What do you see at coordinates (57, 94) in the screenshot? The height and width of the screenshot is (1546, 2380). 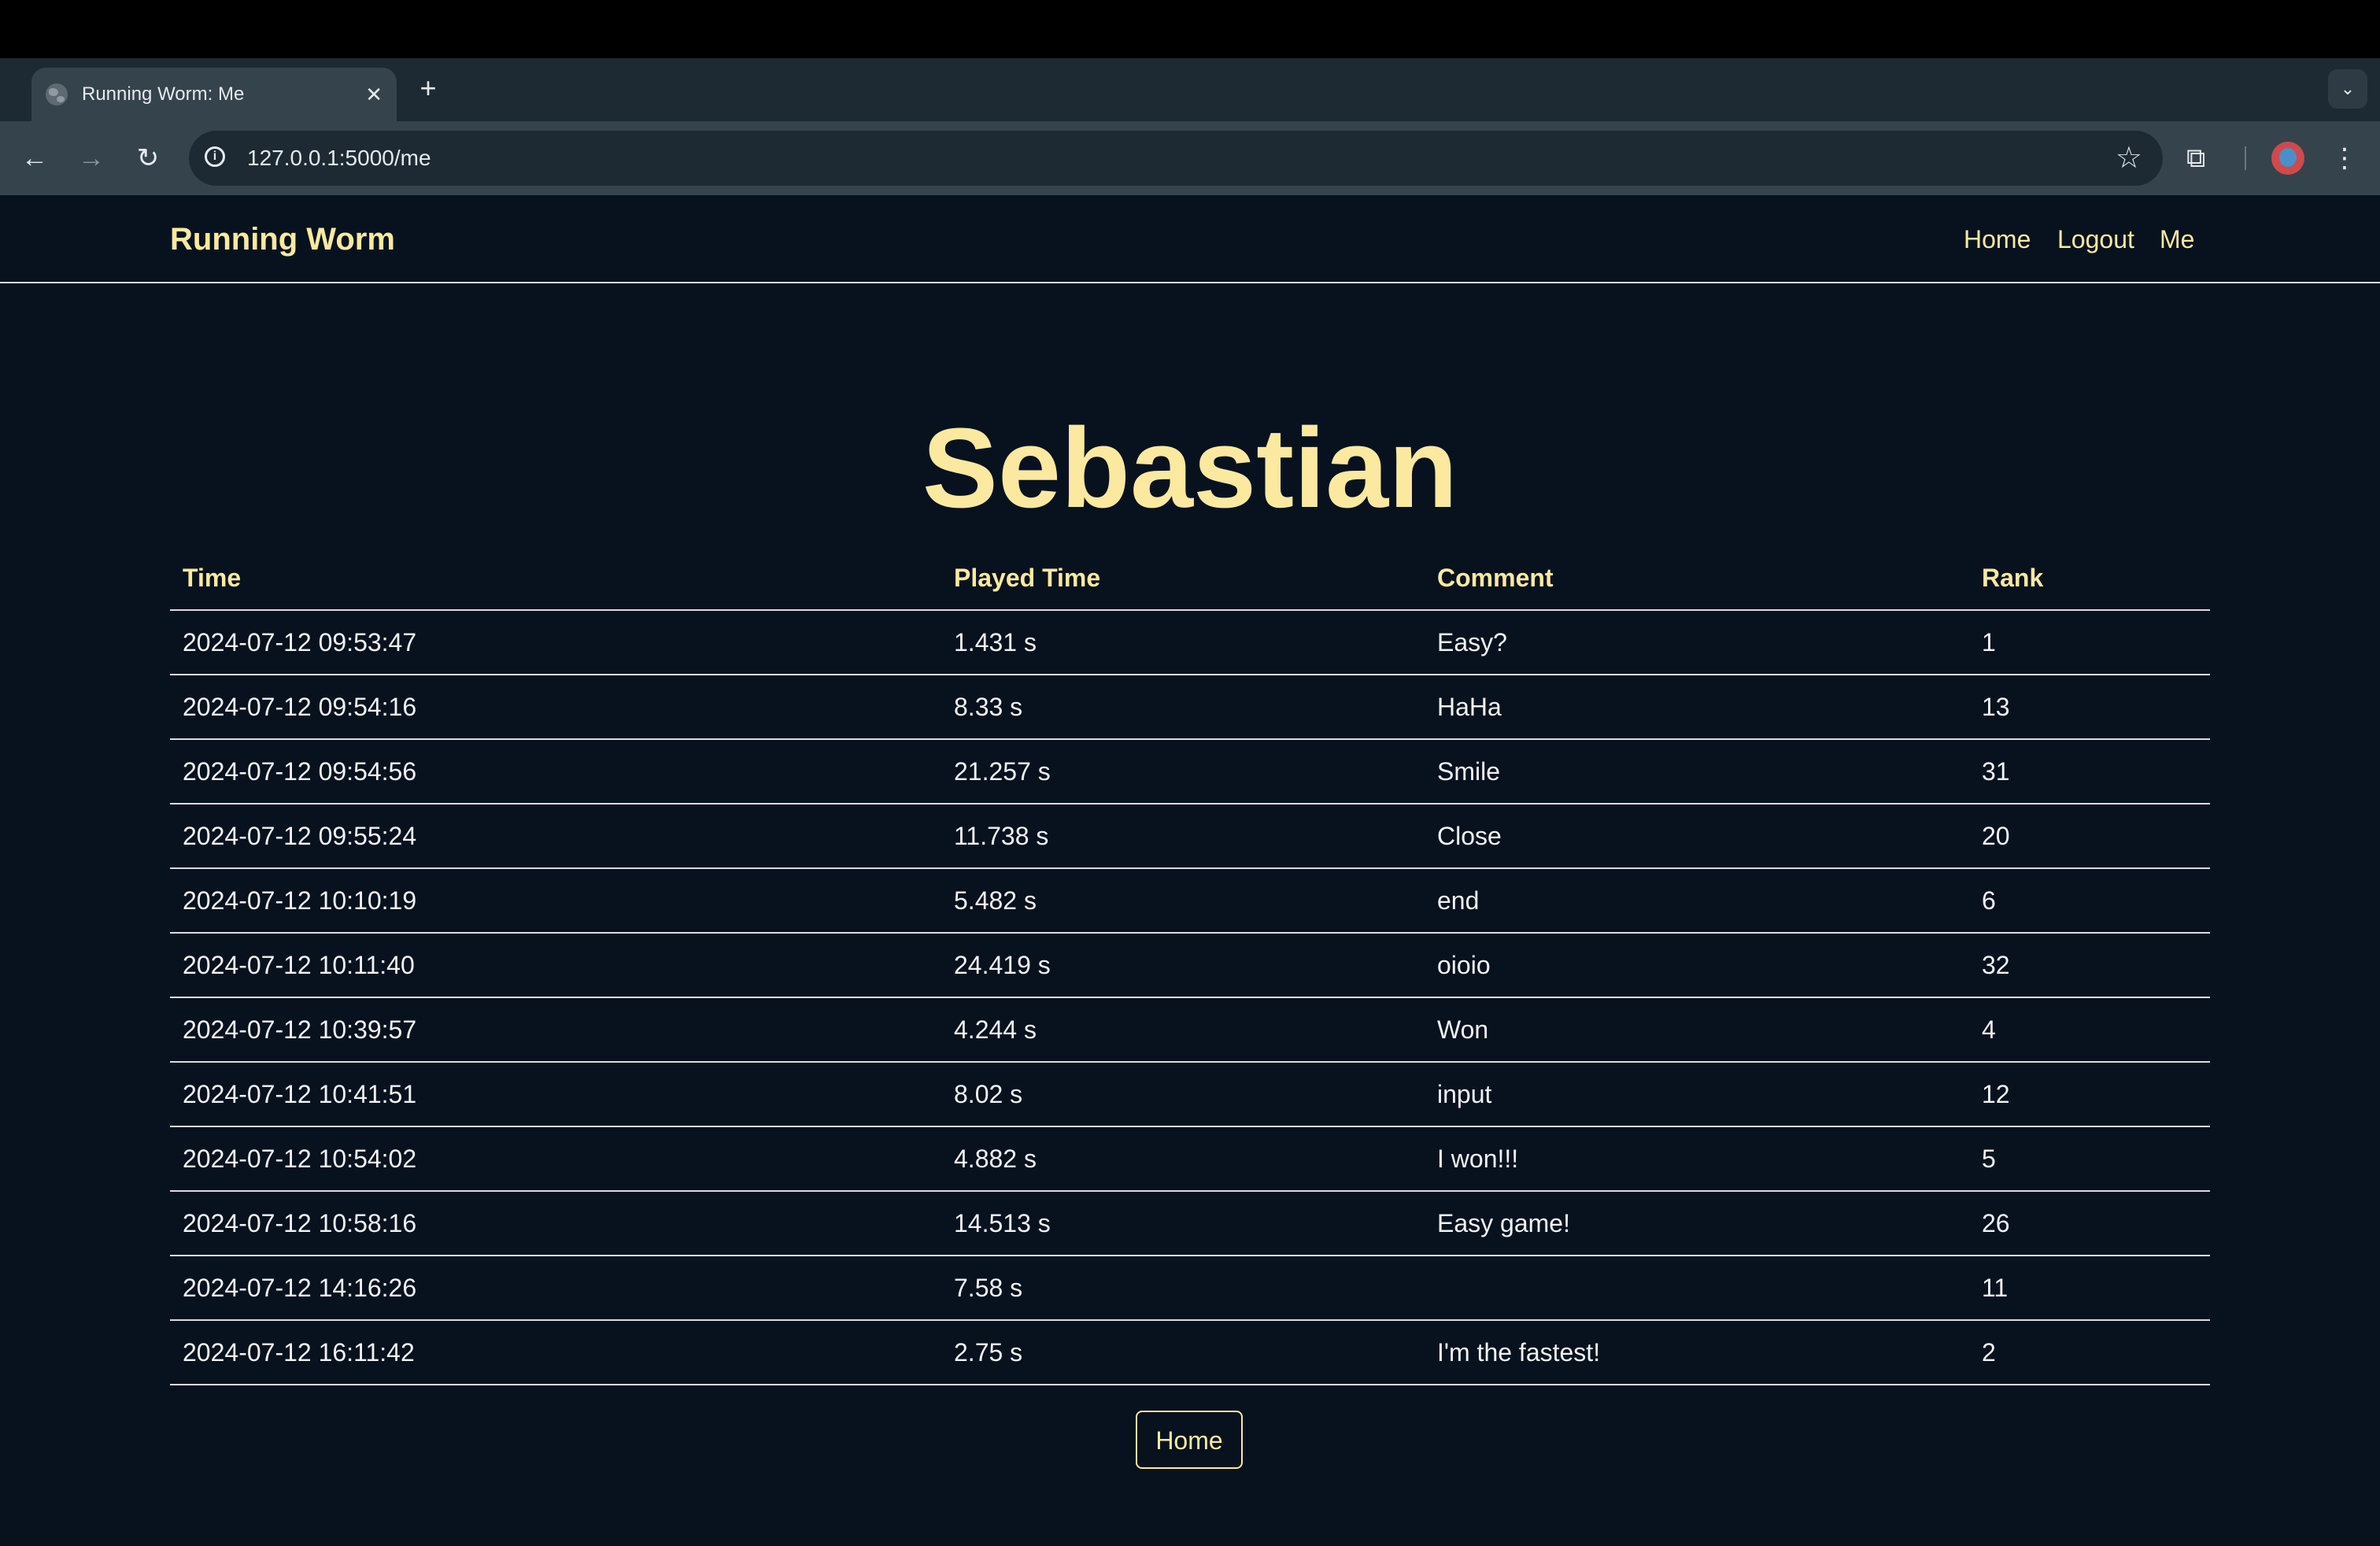 I see `globe-icon` at bounding box center [57, 94].